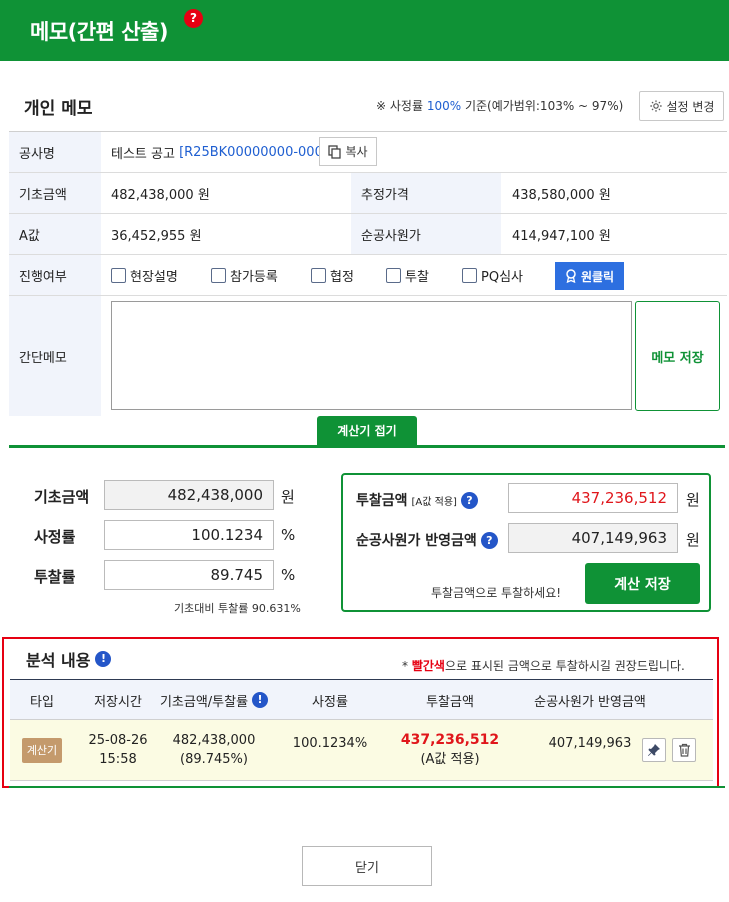 This screenshot has width=729, height=902. Describe the element at coordinates (330, 743) in the screenshot. I see `row-rate: 100.1234%` at that location.